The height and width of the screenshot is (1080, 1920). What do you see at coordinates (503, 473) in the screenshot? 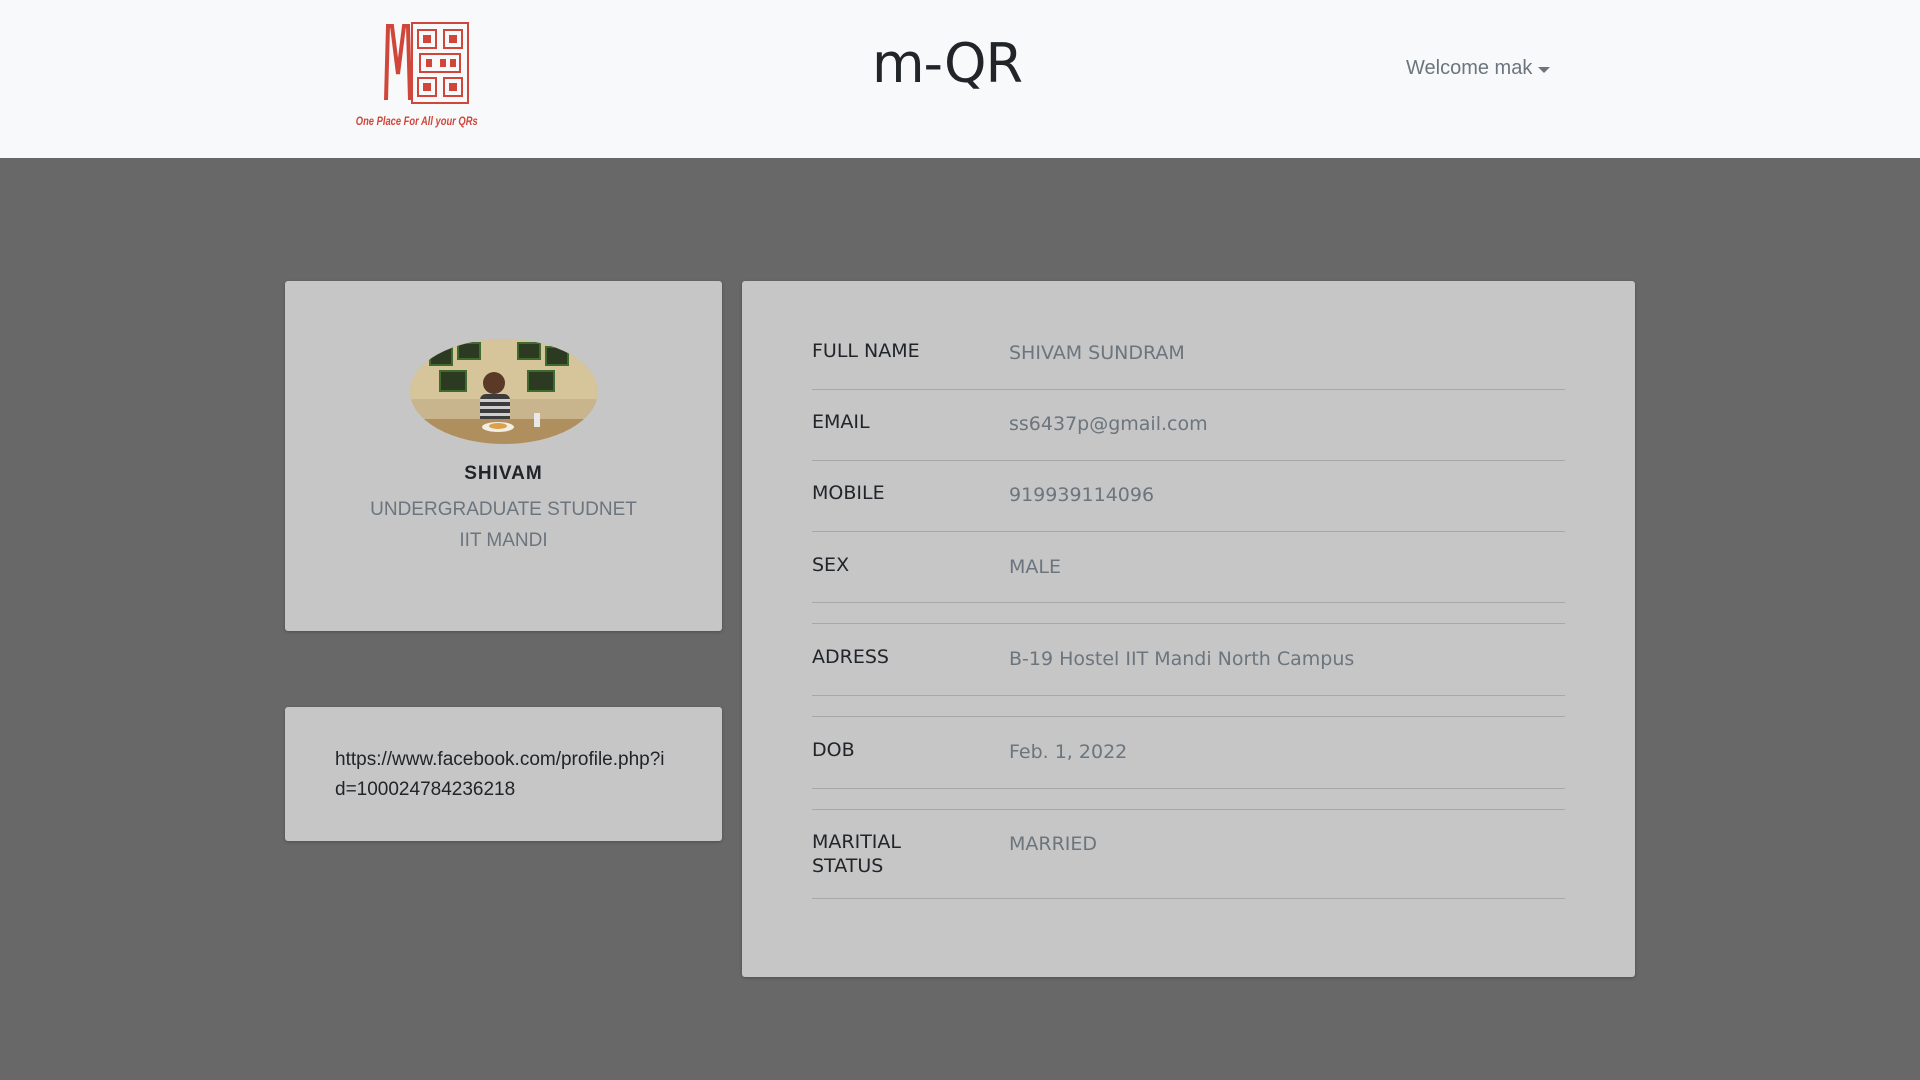
I see `profile-name: SHIVAM` at bounding box center [503, 473].